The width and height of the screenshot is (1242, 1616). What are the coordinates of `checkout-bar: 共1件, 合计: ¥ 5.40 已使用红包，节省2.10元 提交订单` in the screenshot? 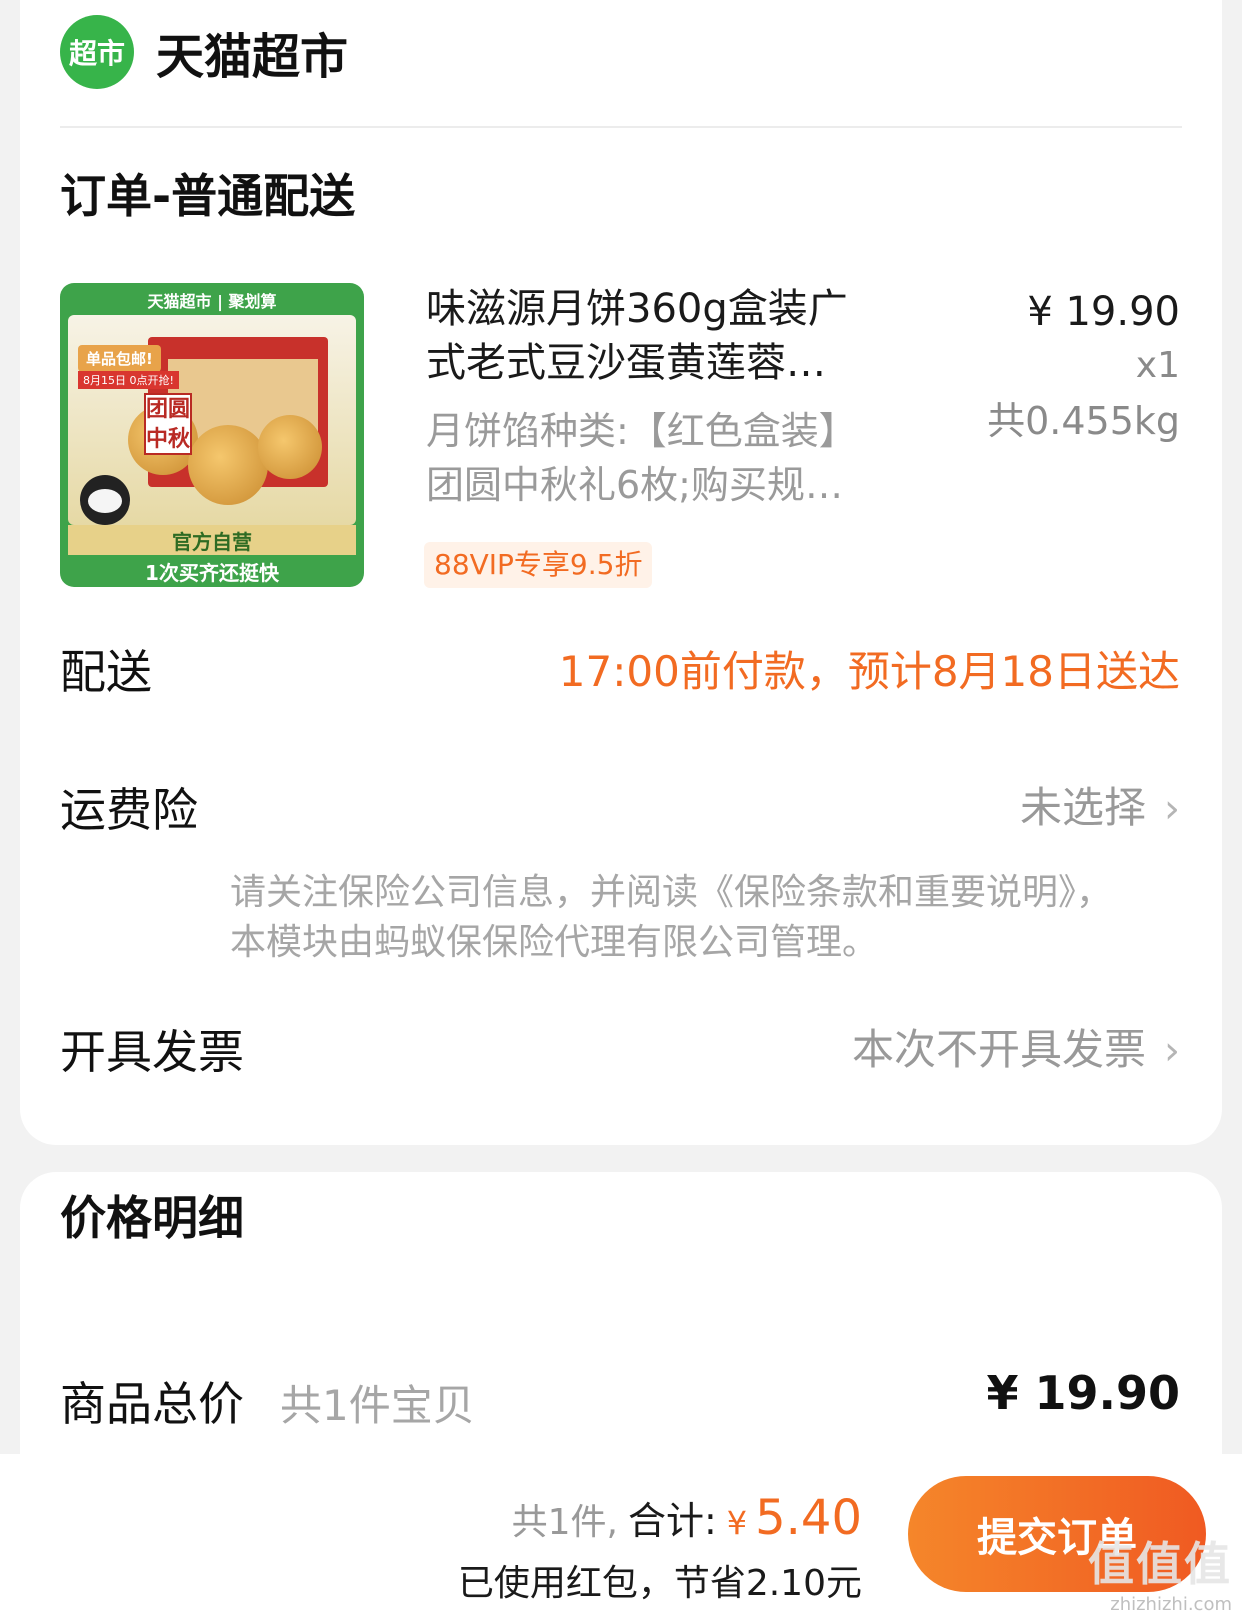 It's located at (621, 1535).